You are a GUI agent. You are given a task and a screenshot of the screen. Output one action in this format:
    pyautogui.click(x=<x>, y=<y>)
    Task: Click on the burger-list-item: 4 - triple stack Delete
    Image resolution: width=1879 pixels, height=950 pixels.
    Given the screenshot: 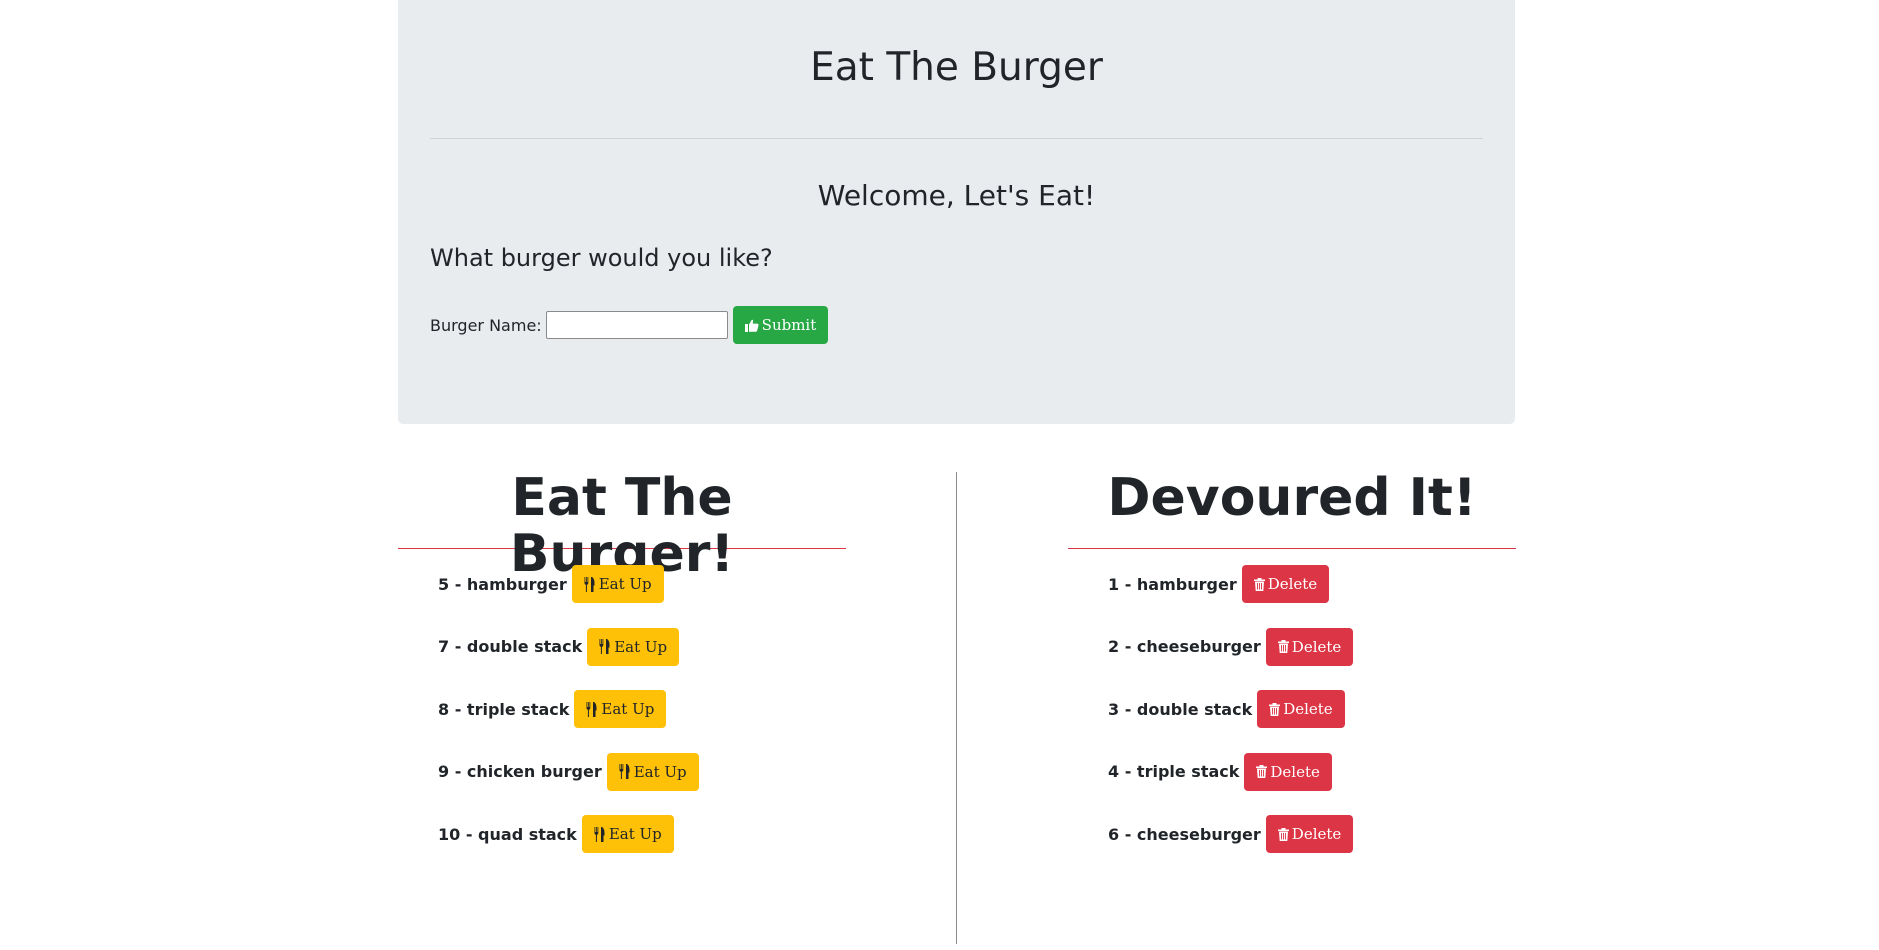 What is the action you would take?
    pyautogui.click(x=1312, y=771)
    